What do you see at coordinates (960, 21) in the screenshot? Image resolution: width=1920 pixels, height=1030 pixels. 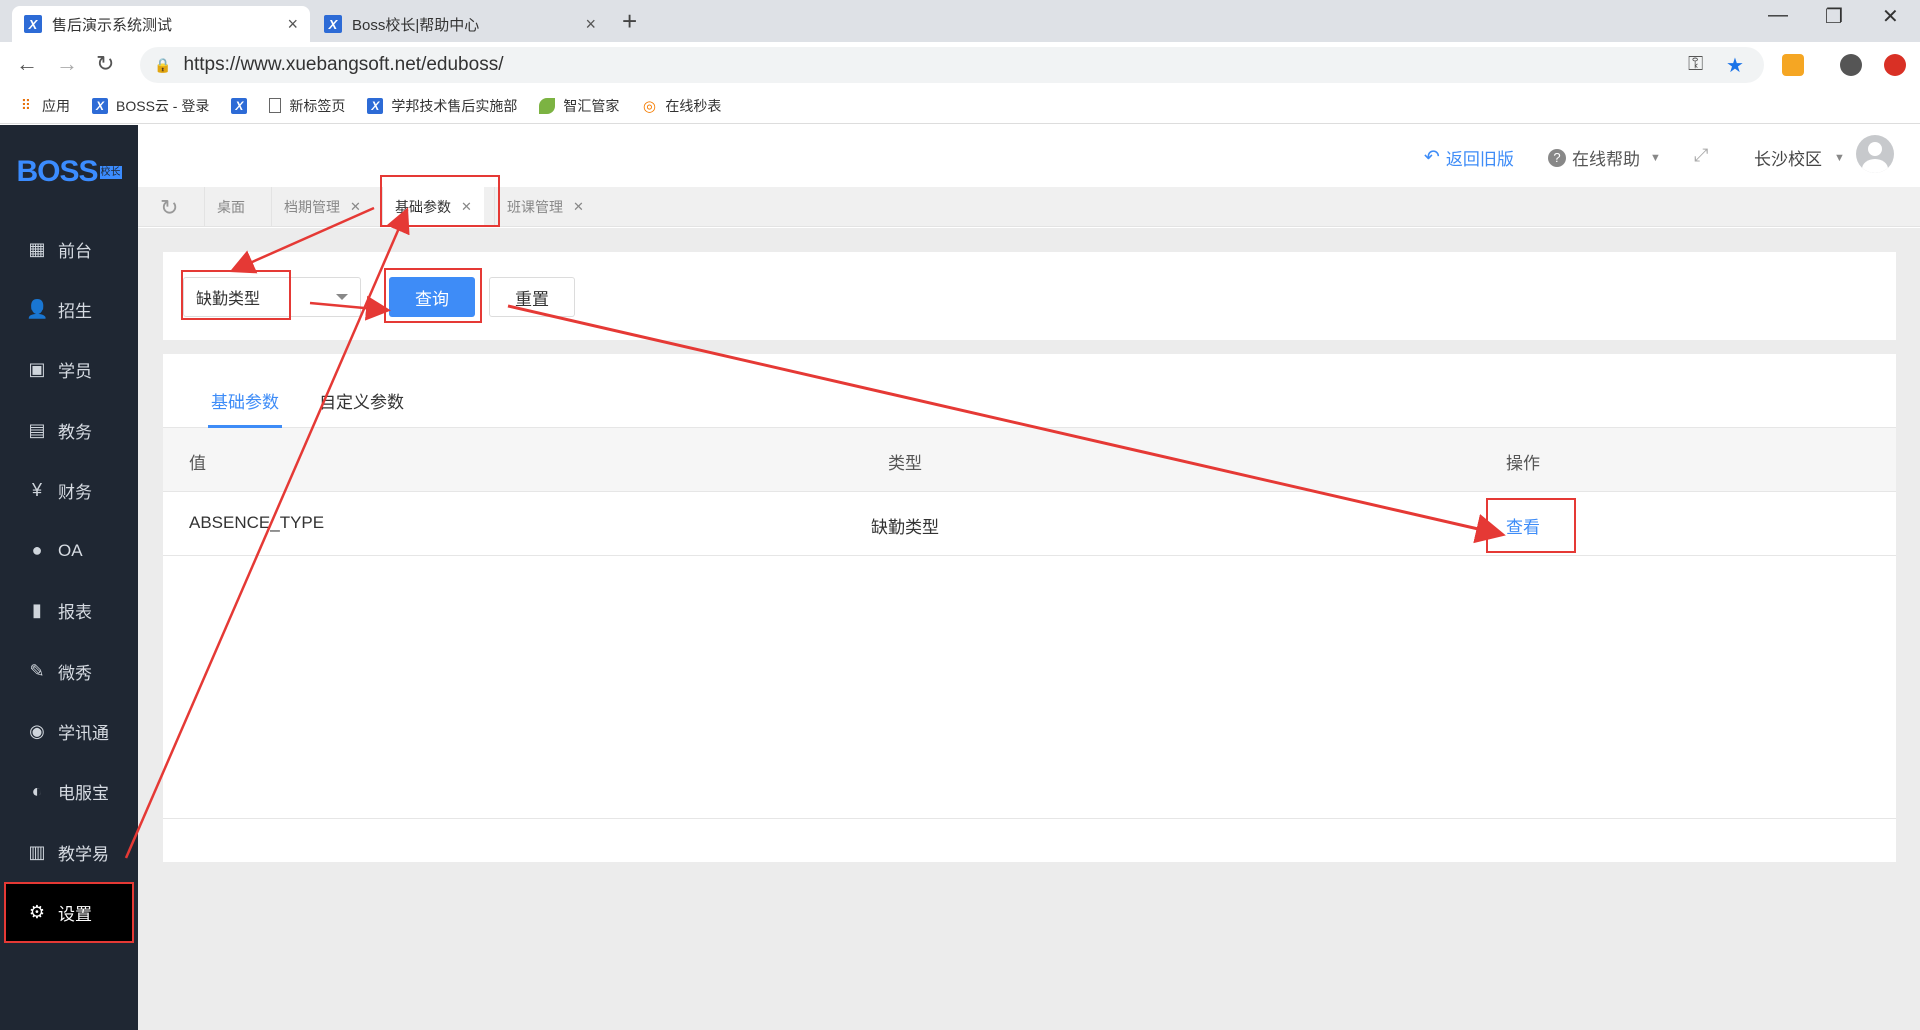 I see `browser-tab-strip: X 售后演示系统测试 × X Boss校长|帮助中心 × + — ❐ ✕` at bounding box center [960, 21].